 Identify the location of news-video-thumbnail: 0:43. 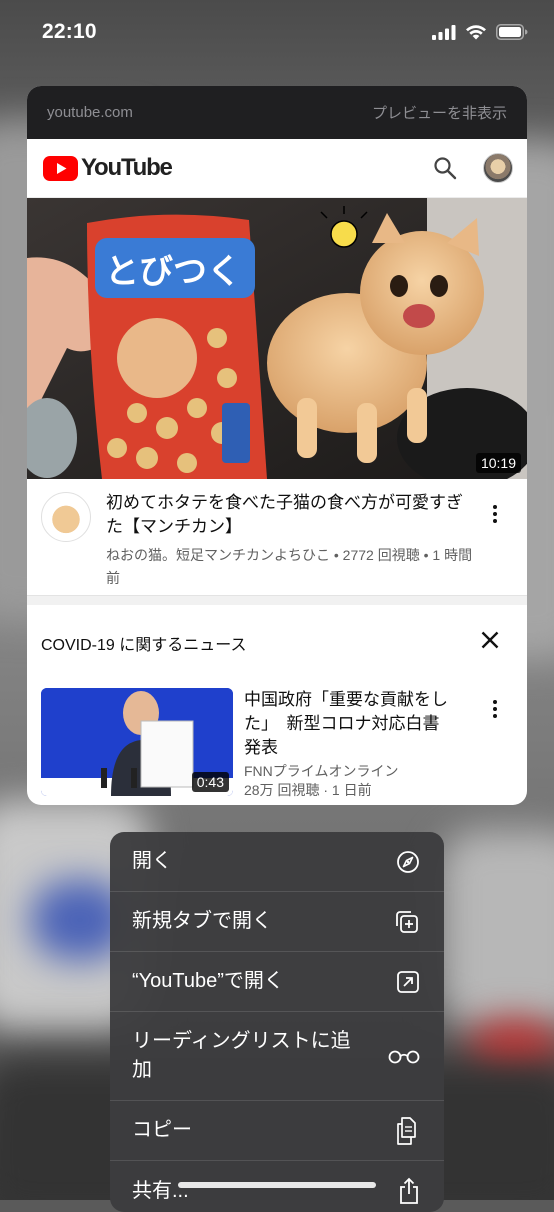
(137, 742).